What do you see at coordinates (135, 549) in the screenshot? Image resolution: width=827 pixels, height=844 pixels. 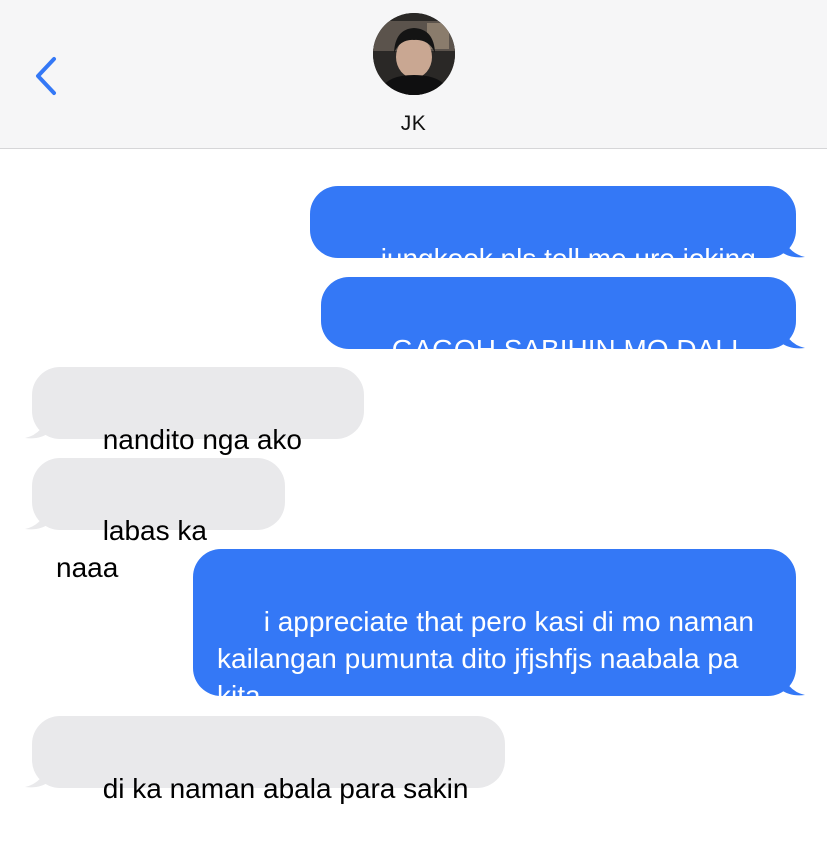 I see `message-text: labas ka naaa` at bounding box center [135, 549].